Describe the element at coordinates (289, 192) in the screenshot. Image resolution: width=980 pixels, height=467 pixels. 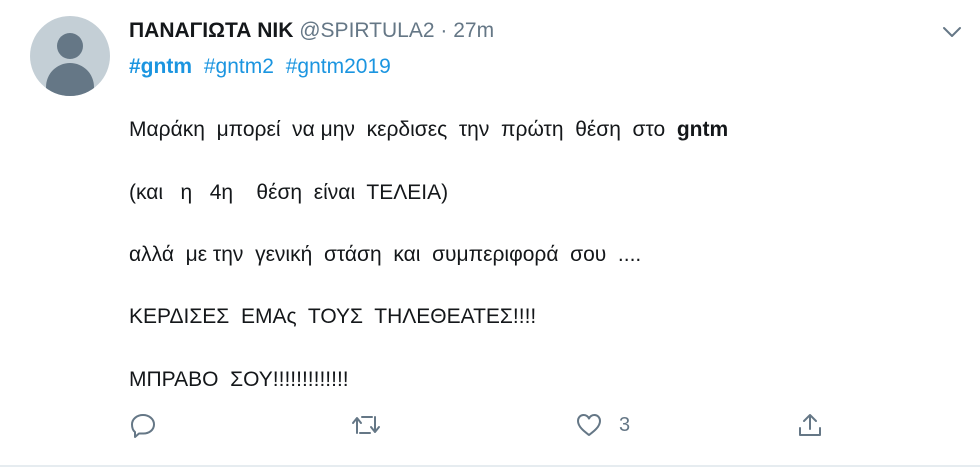
I see `tweet-text-line-2: (και η 4η θέση είναι ΤΕΛΕΙΑ)` at that location.